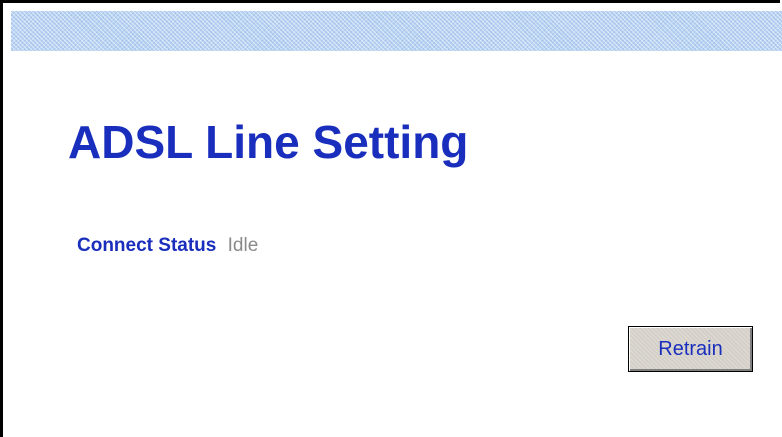 The width and height of the screenshot is (782, 437). What do you see at coordinates (690, 349) in the screenshot?
I see `retrain-button: Retrain` at bounding box center [690, 349].